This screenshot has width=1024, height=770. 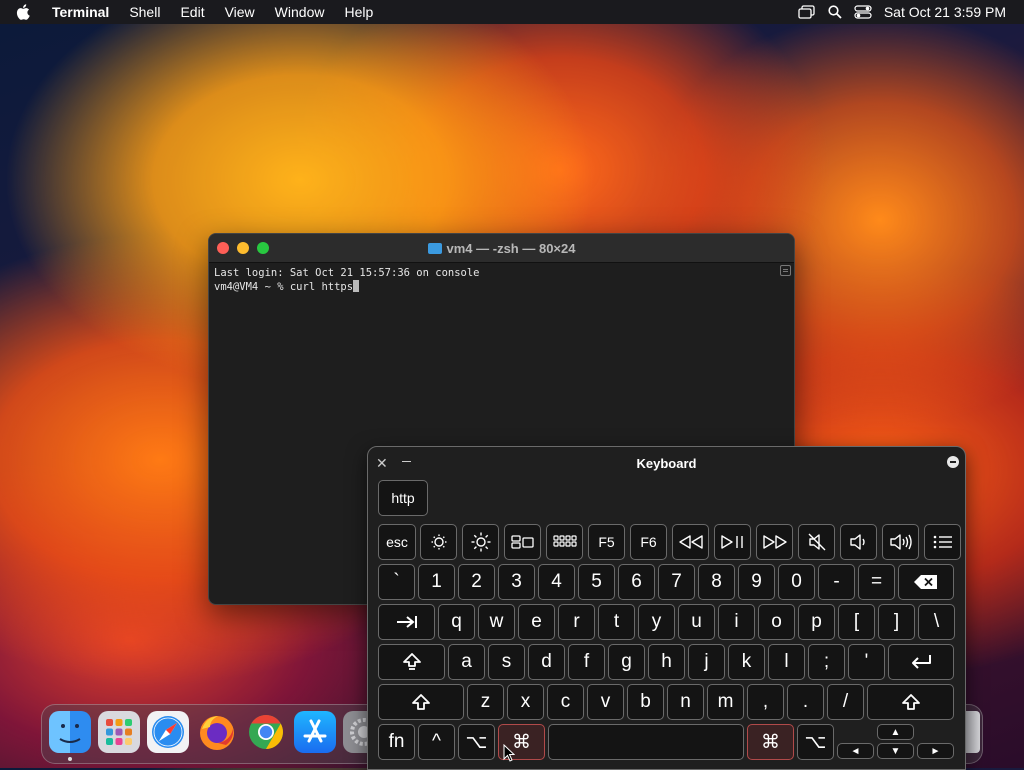 What do you see at coordinates (942, 542) in the screenshot?
I see `key-list` at bounding box center [942, 542].